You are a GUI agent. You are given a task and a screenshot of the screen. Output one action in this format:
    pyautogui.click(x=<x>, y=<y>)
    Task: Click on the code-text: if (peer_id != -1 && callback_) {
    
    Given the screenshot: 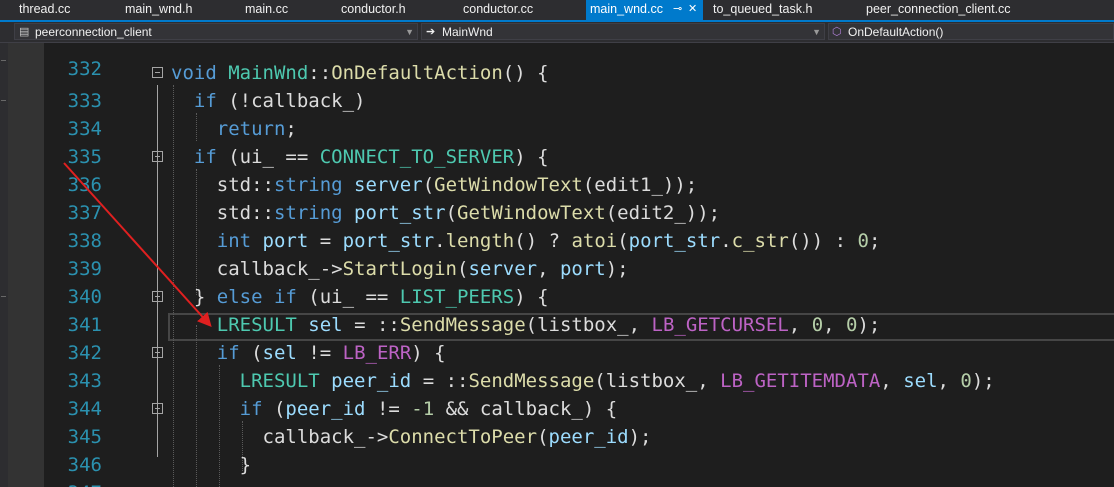 What is the action you would take?
    pyautogui.click(x=428, y=409)
    